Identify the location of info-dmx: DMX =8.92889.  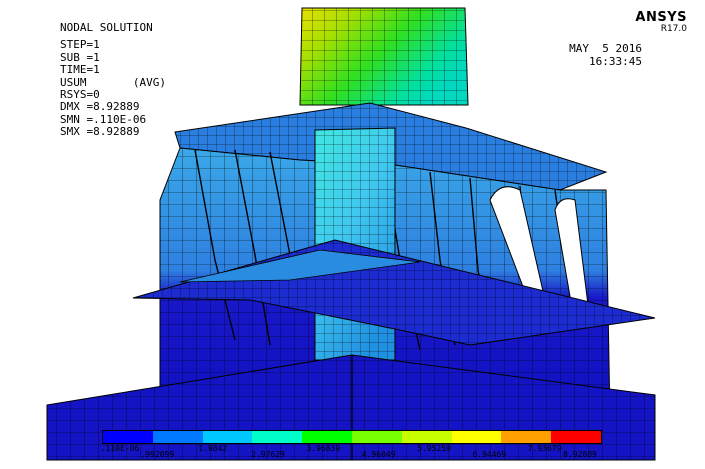
(100, 107).